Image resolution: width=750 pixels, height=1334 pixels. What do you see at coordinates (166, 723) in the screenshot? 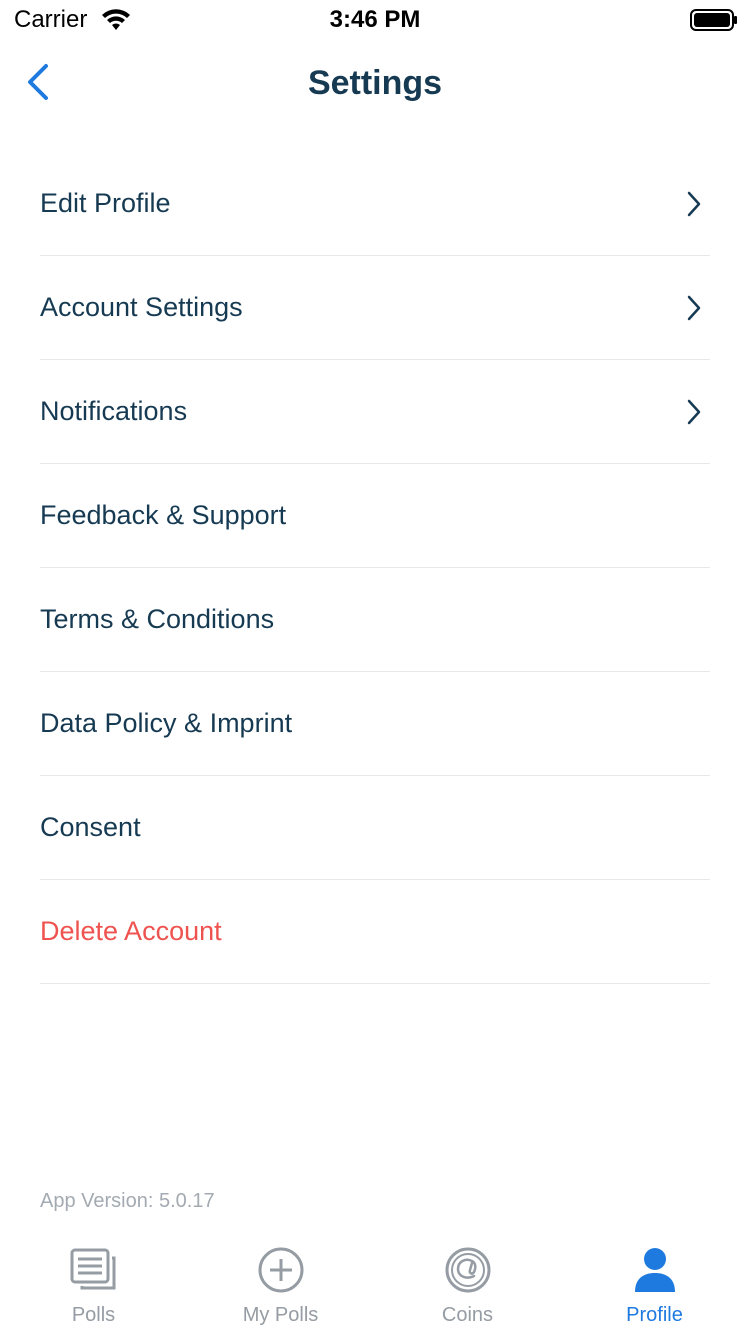
I see `settings-item-label: Data Policy & Imprint` at bounding box center [166, 723].